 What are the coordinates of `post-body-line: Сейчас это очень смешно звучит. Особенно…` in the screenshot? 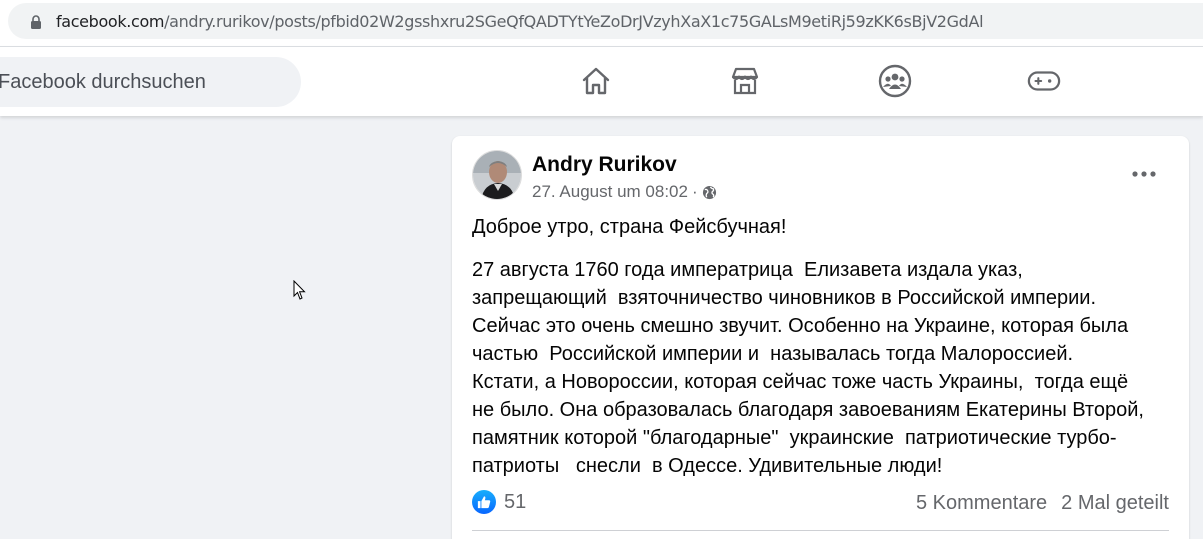 It's located at (800, 326).